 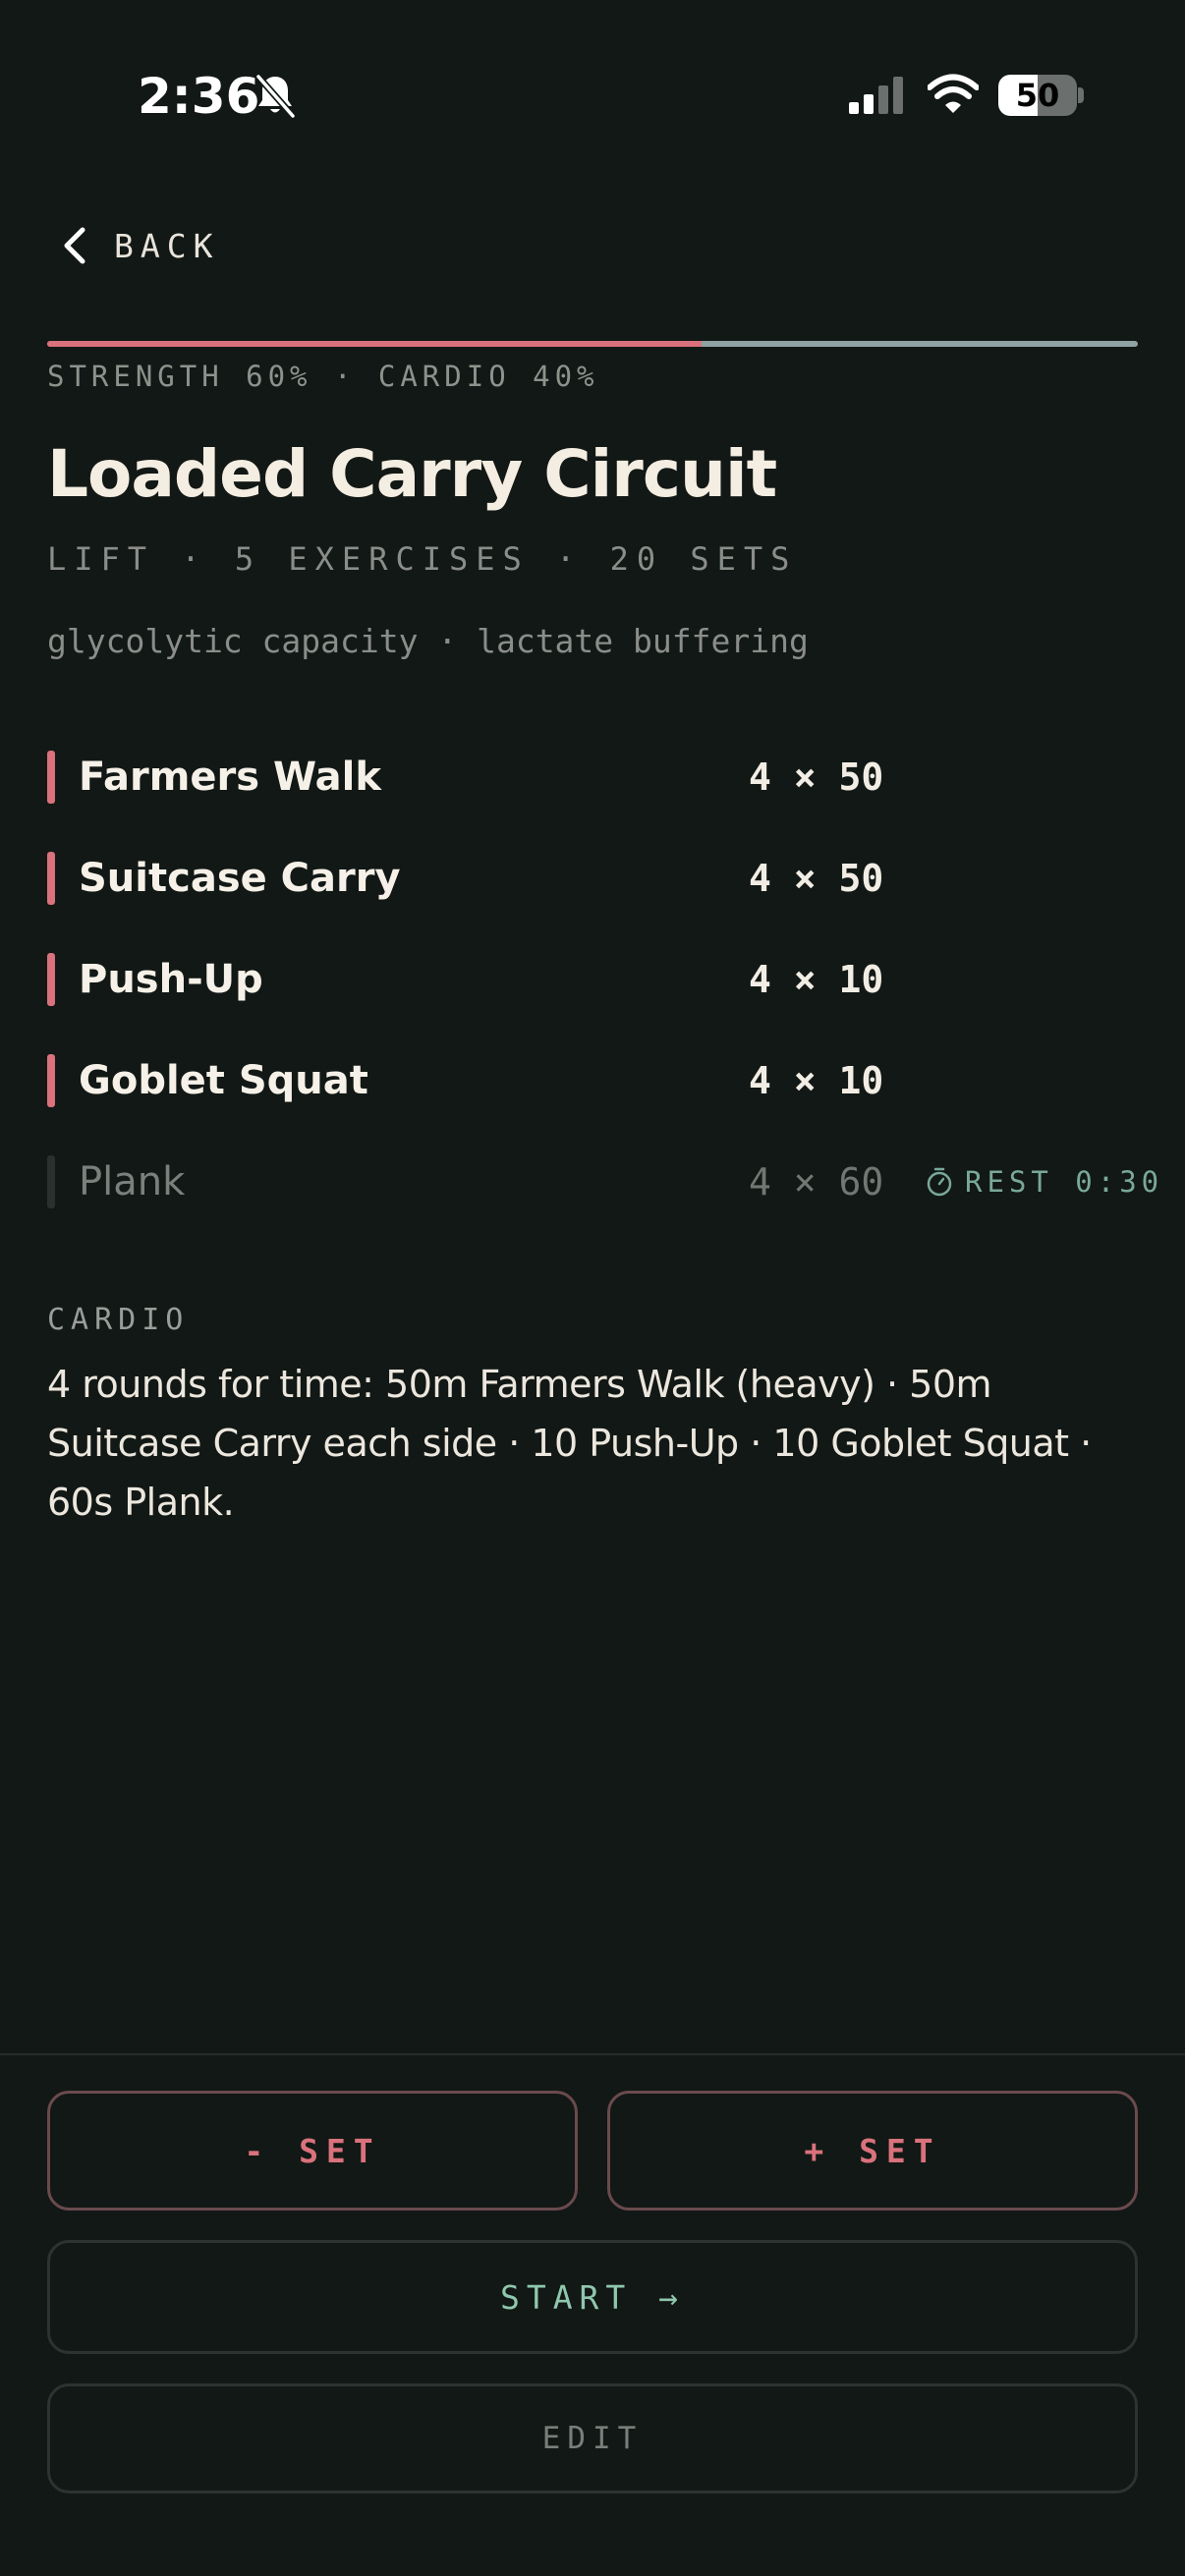 I want to click on exercise-row-suitcase-carry: Suitcase Carry 4 × 50, so click(x=616, y=878).